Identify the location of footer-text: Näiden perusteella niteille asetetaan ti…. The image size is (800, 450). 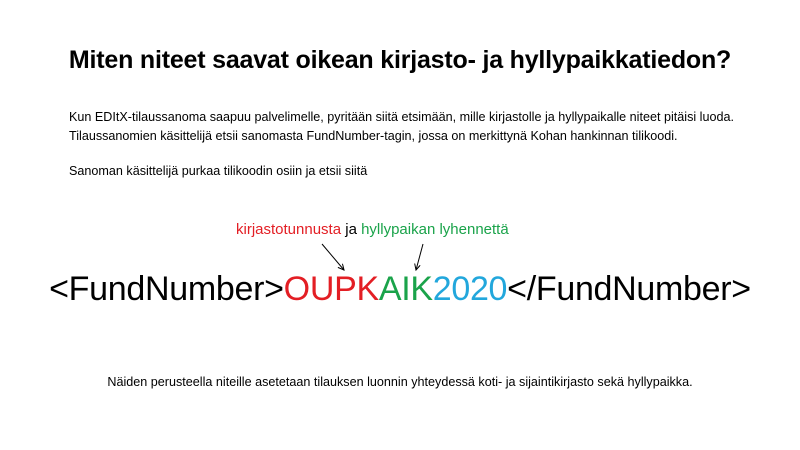
(400, 382).